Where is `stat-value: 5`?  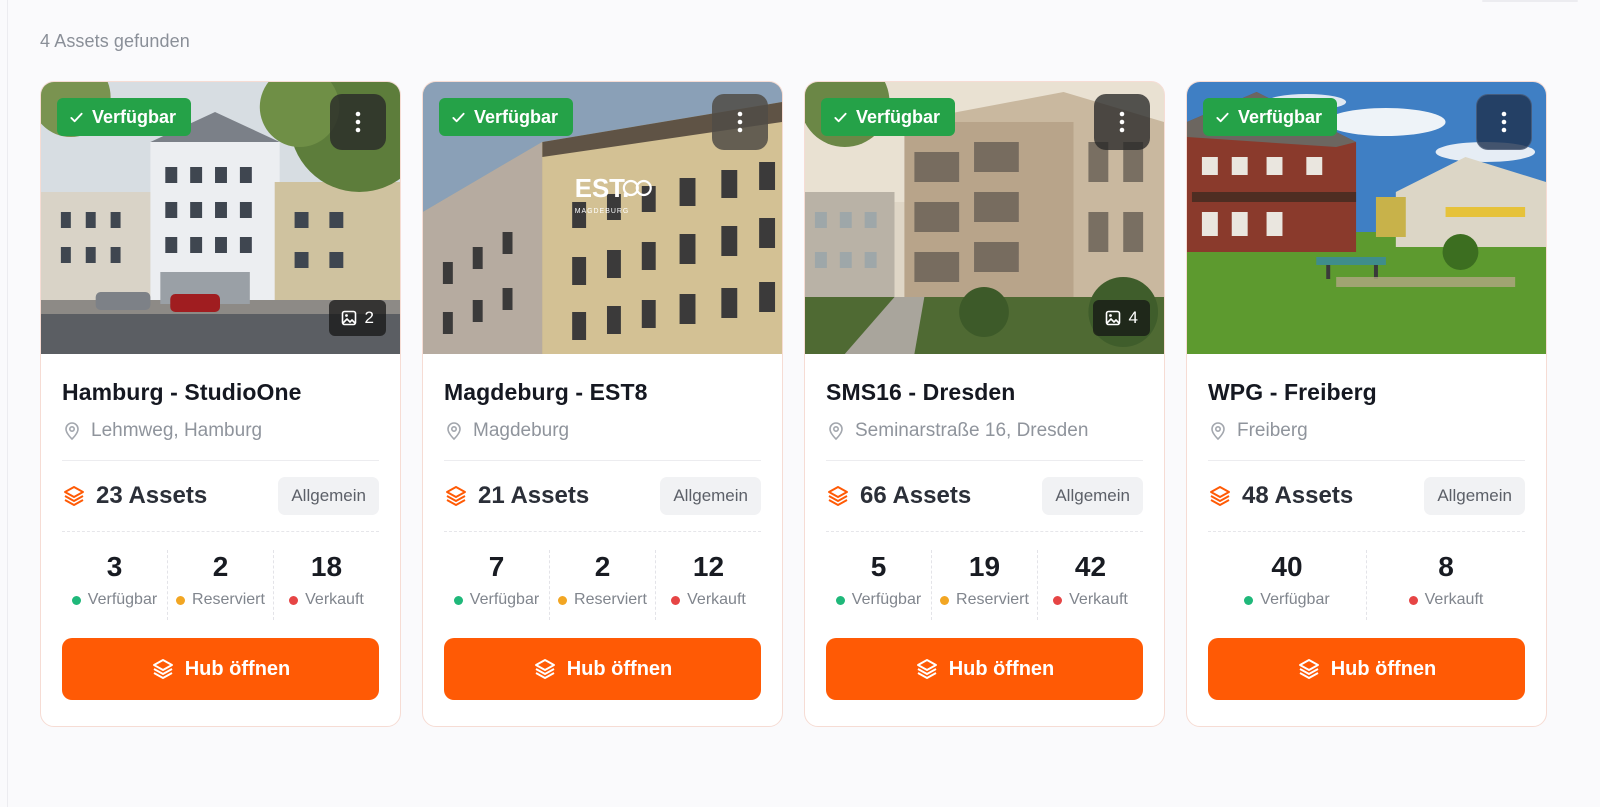 stat-value: 5 is located at coordinates (878, 566).